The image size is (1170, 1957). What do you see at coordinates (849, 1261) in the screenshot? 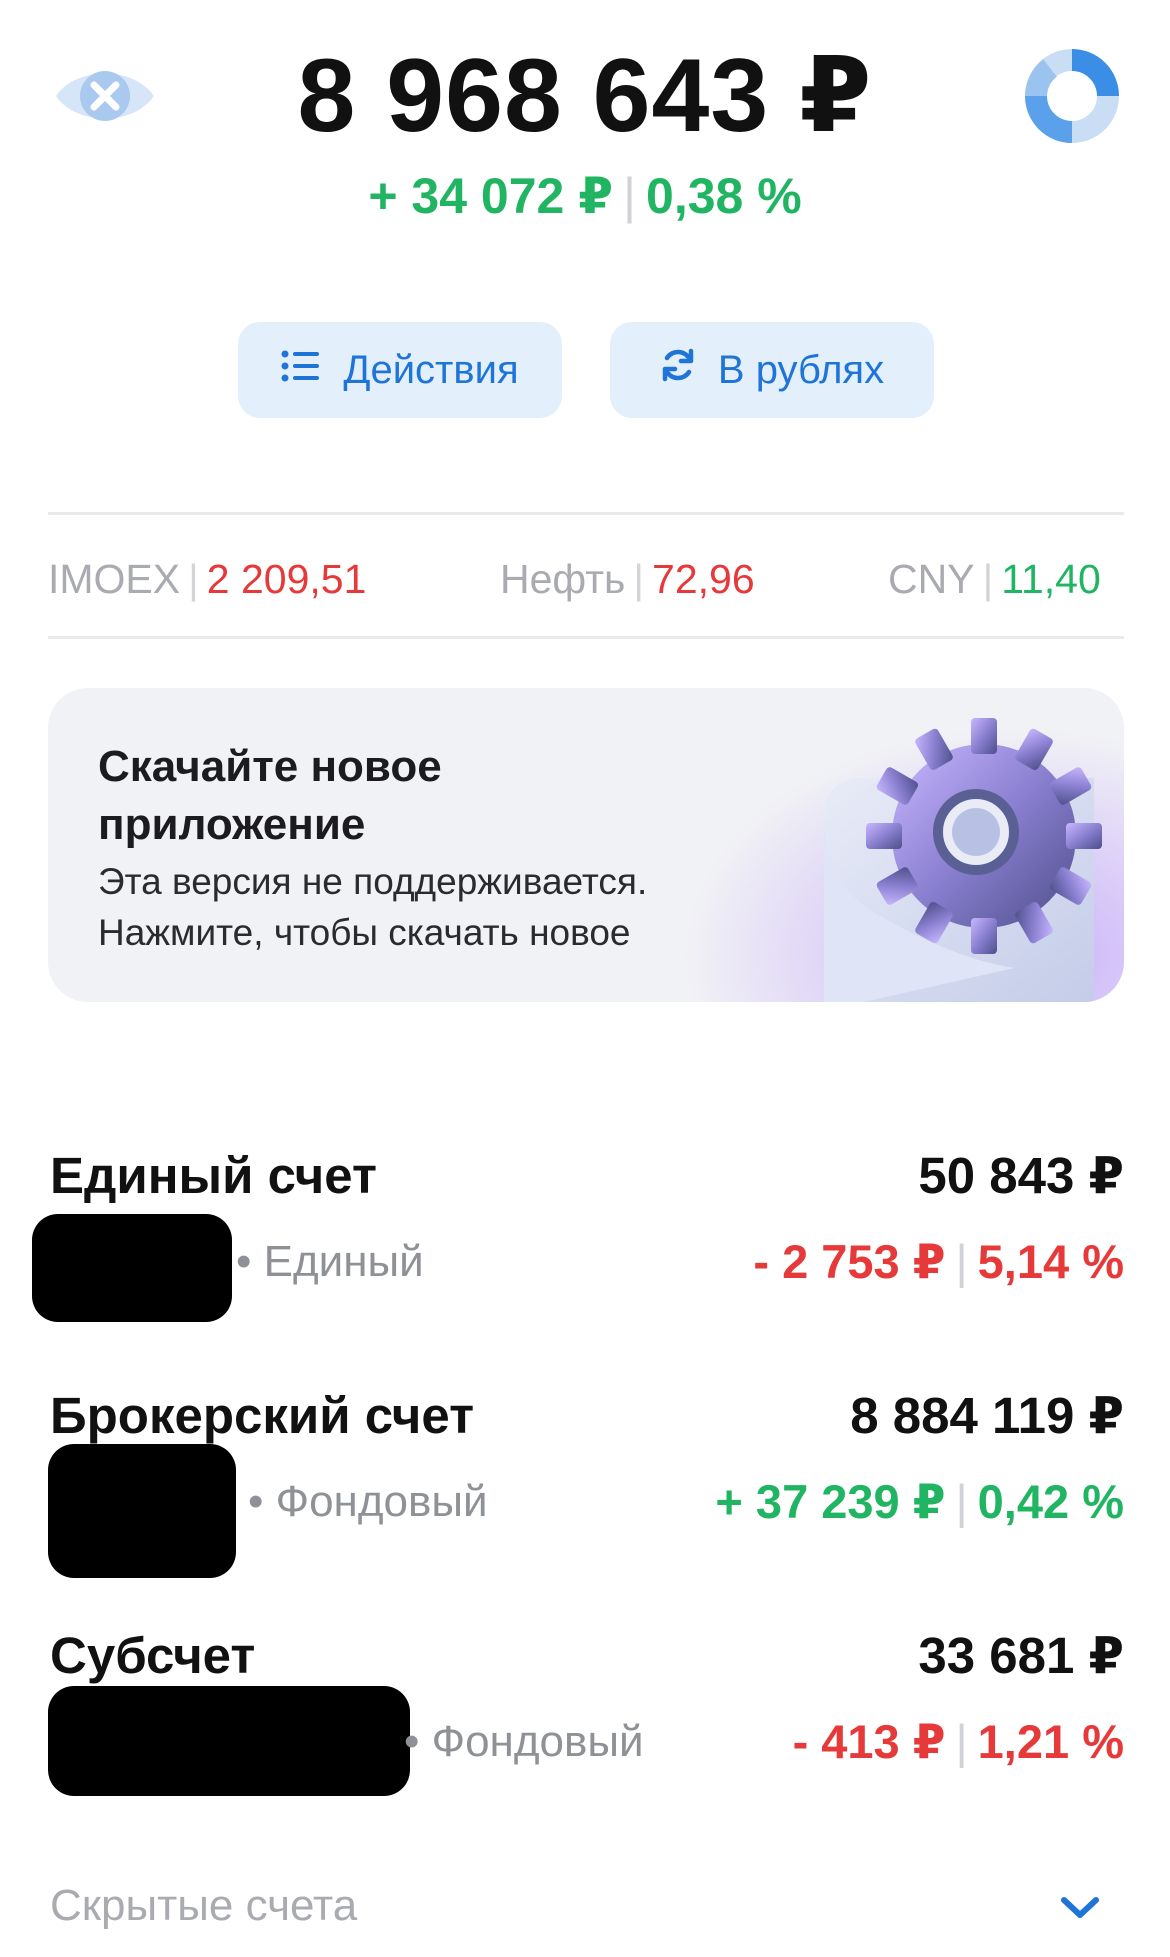
I see `account-change-abs: - 2 753 ₽` at bounding box center [849, 1261].